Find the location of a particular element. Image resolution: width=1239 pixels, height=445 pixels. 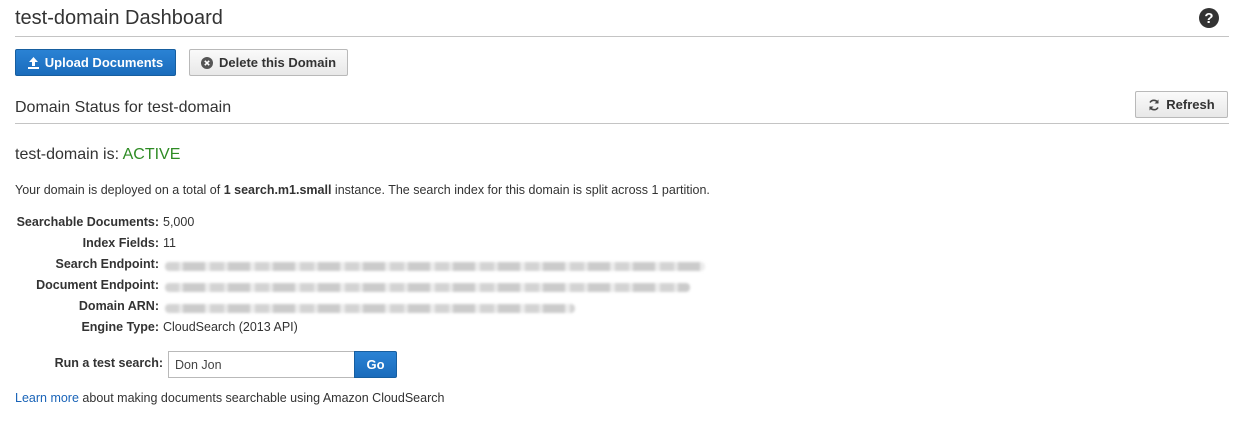

refresh-icon is located at coordinates (1154, 104).